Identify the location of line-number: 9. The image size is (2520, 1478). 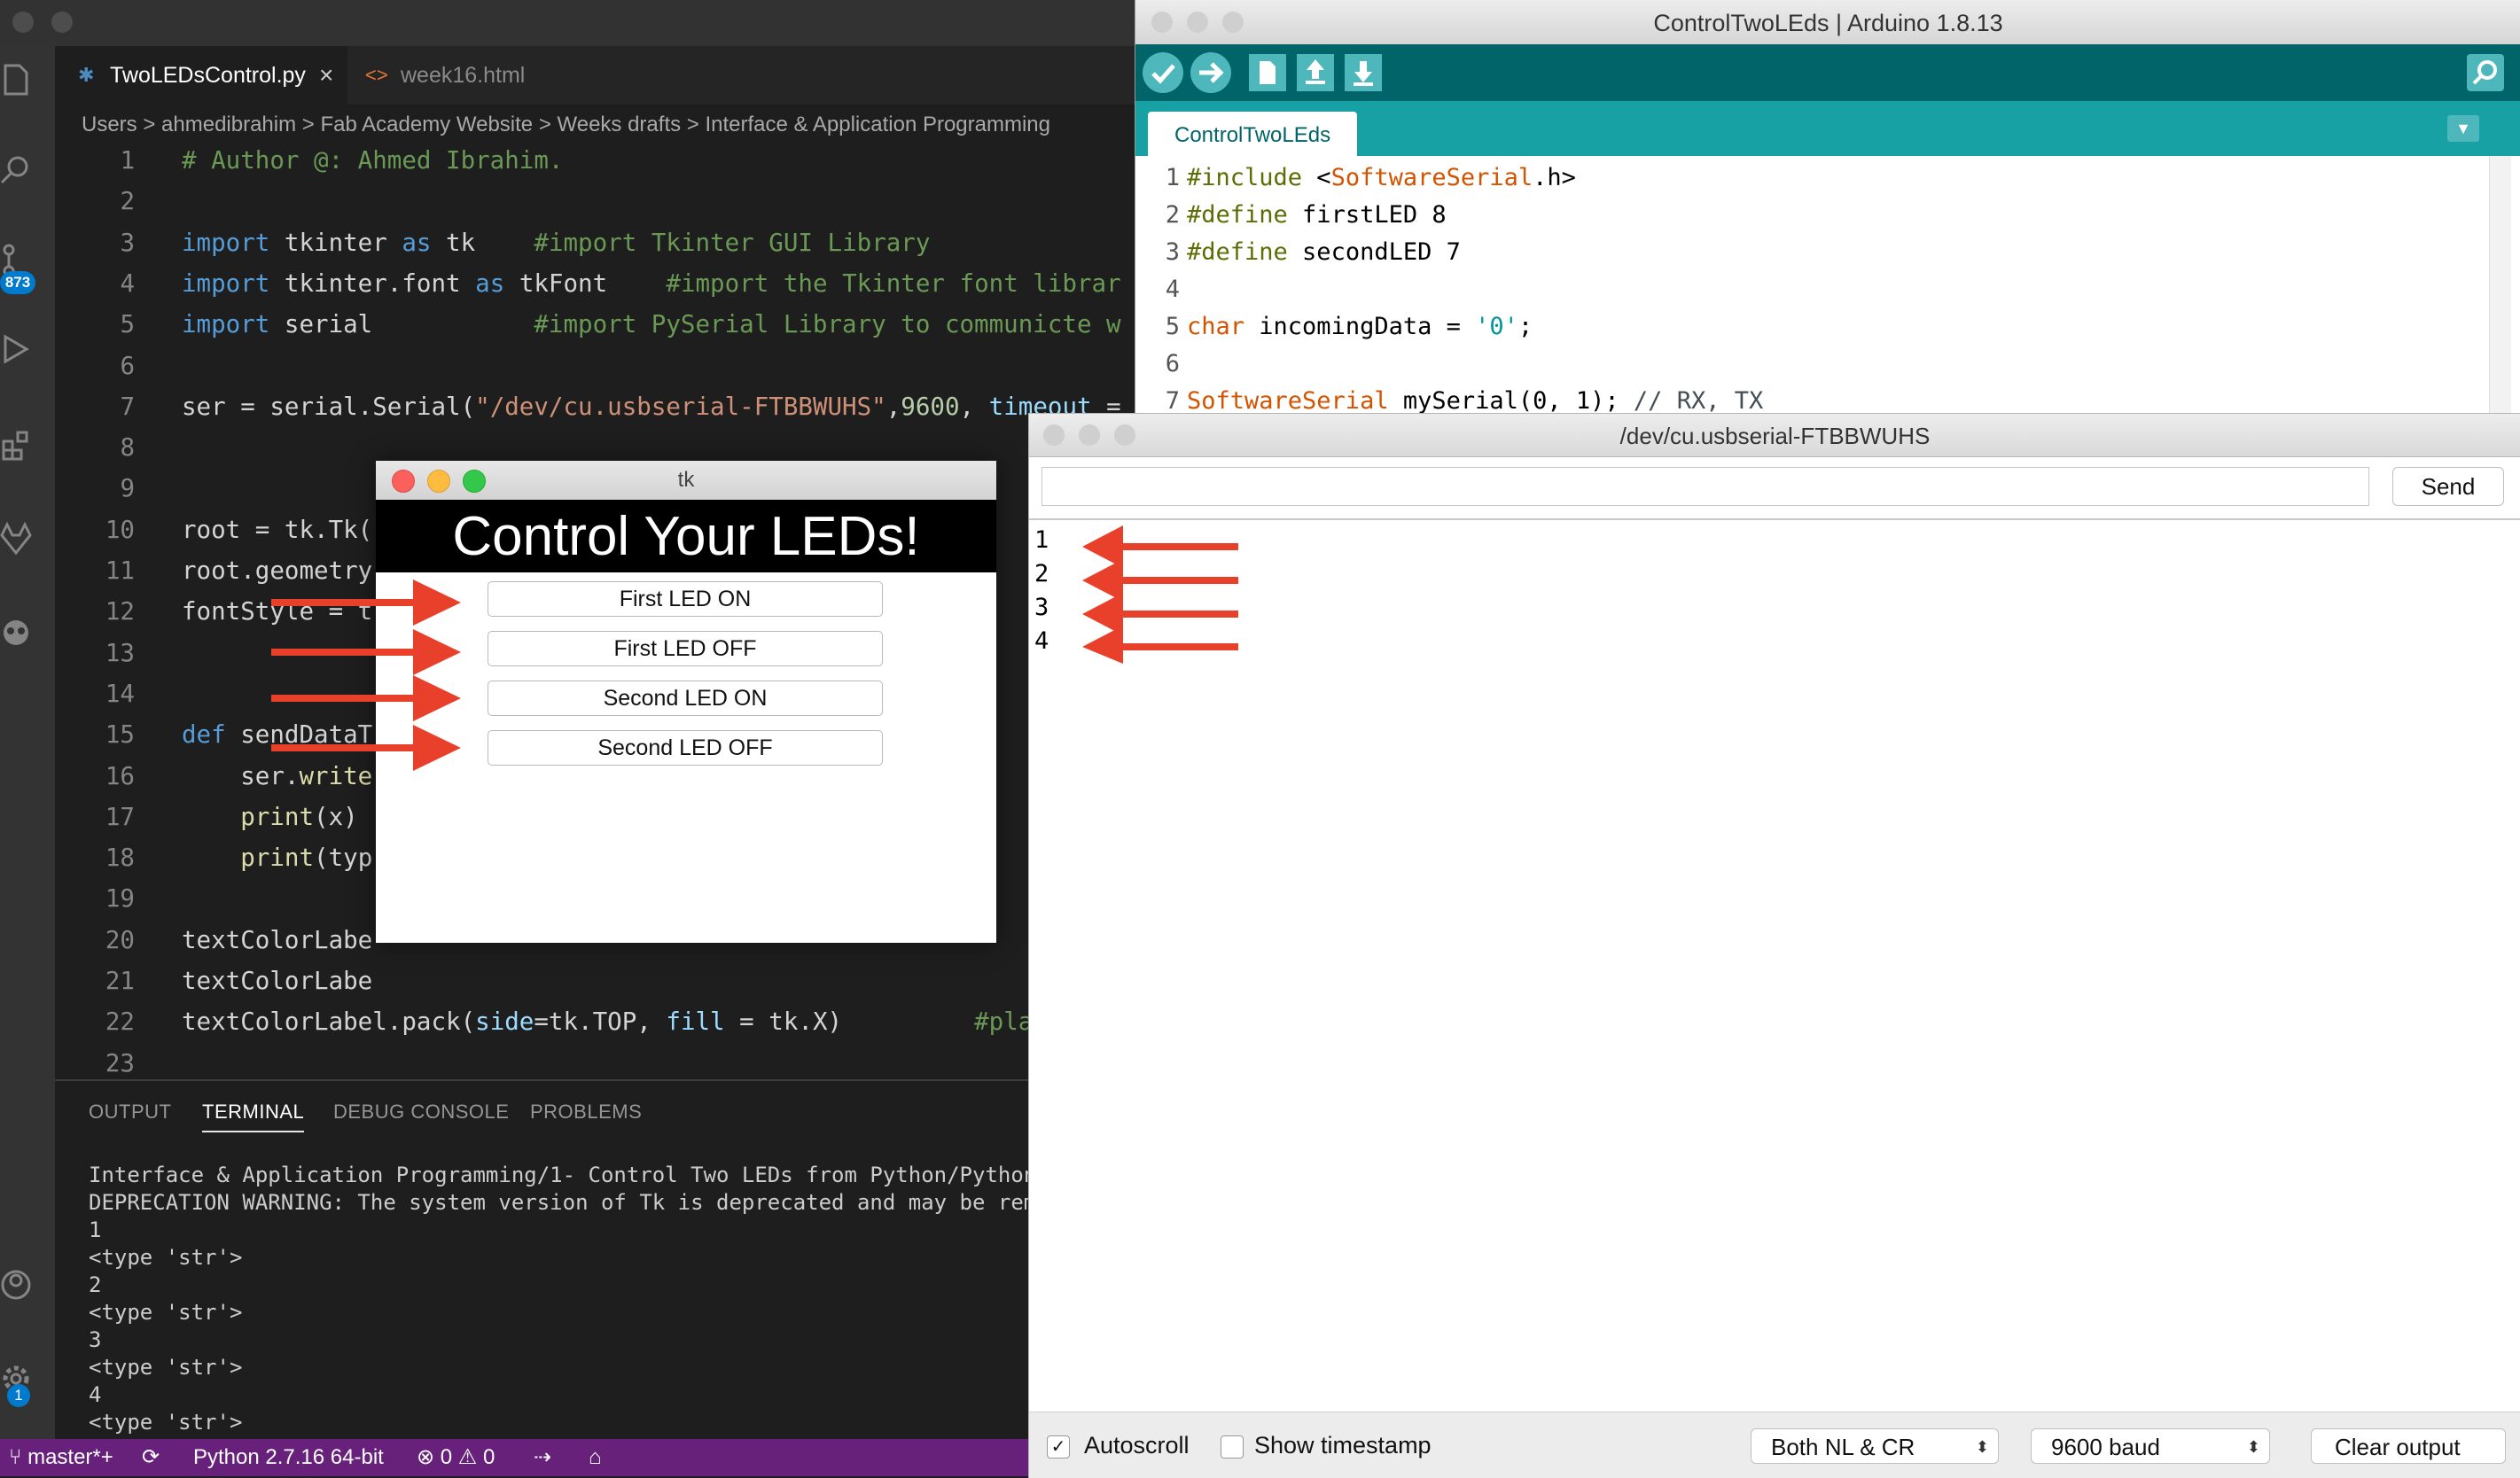
(127, 488).